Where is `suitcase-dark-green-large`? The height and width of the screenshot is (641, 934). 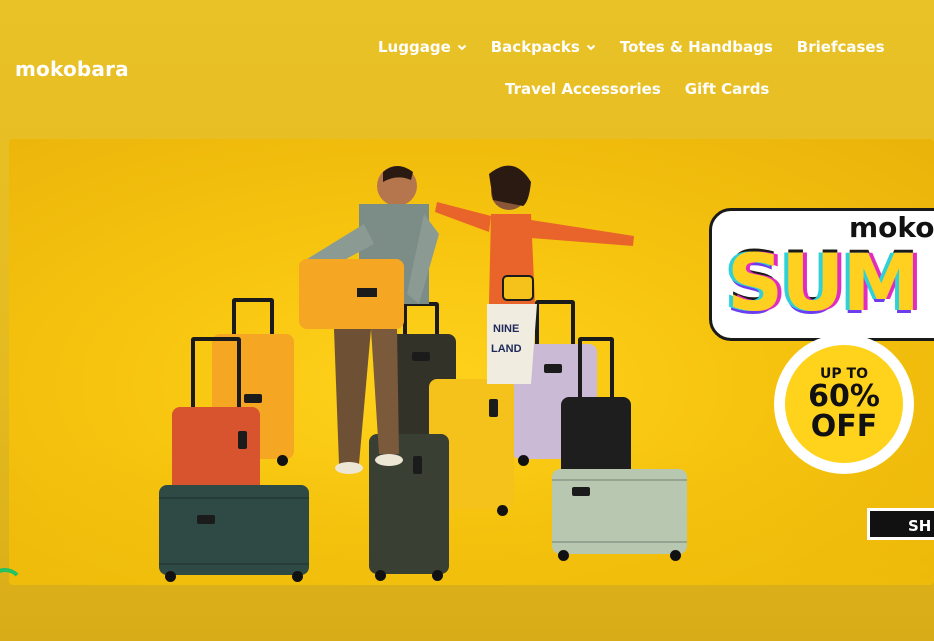 suitcase-dark-green-large is located at coordinates (234, 533).